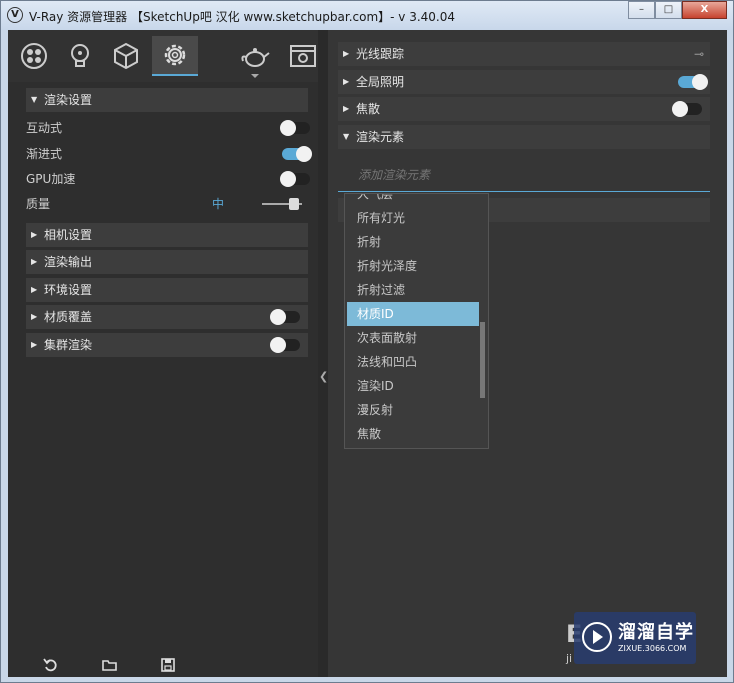 The height and width of the screenshot is (683, 734). I want to click on watermark-text: 溜溜自学, so click(656, 632).